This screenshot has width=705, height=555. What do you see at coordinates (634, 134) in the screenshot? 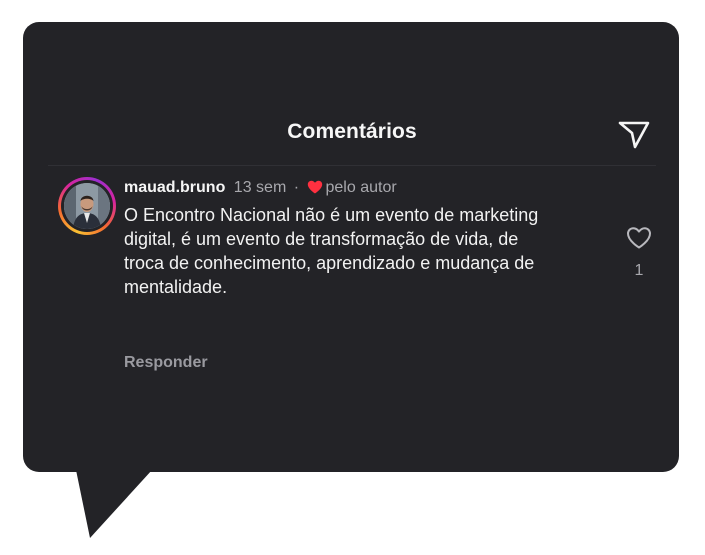
I see `send-icon` at bounding box center [634, 134].